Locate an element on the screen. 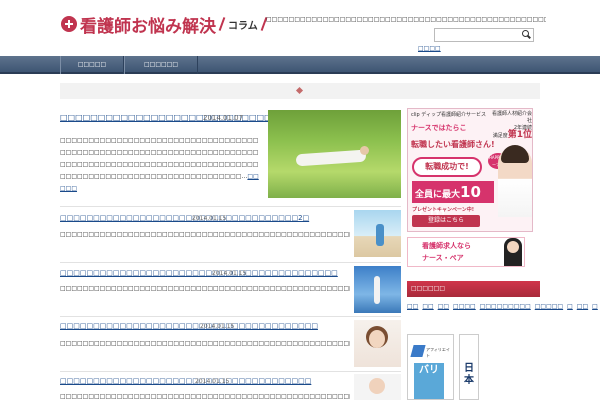  site-logo: 看護師お悩み解決 コラム is located at coordinates (164, 25).